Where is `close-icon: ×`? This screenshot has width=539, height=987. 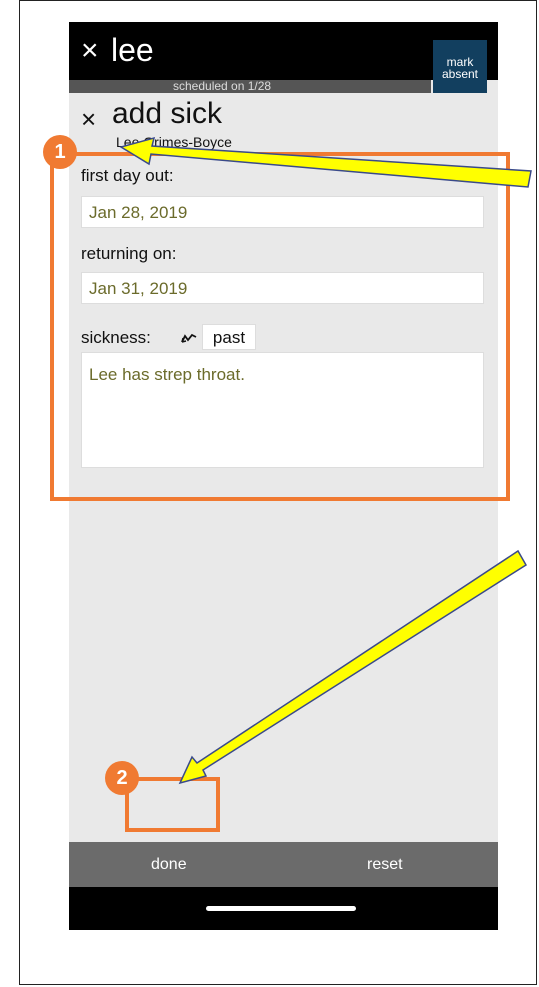
close-icon: × is located at coordinates (90, 51).